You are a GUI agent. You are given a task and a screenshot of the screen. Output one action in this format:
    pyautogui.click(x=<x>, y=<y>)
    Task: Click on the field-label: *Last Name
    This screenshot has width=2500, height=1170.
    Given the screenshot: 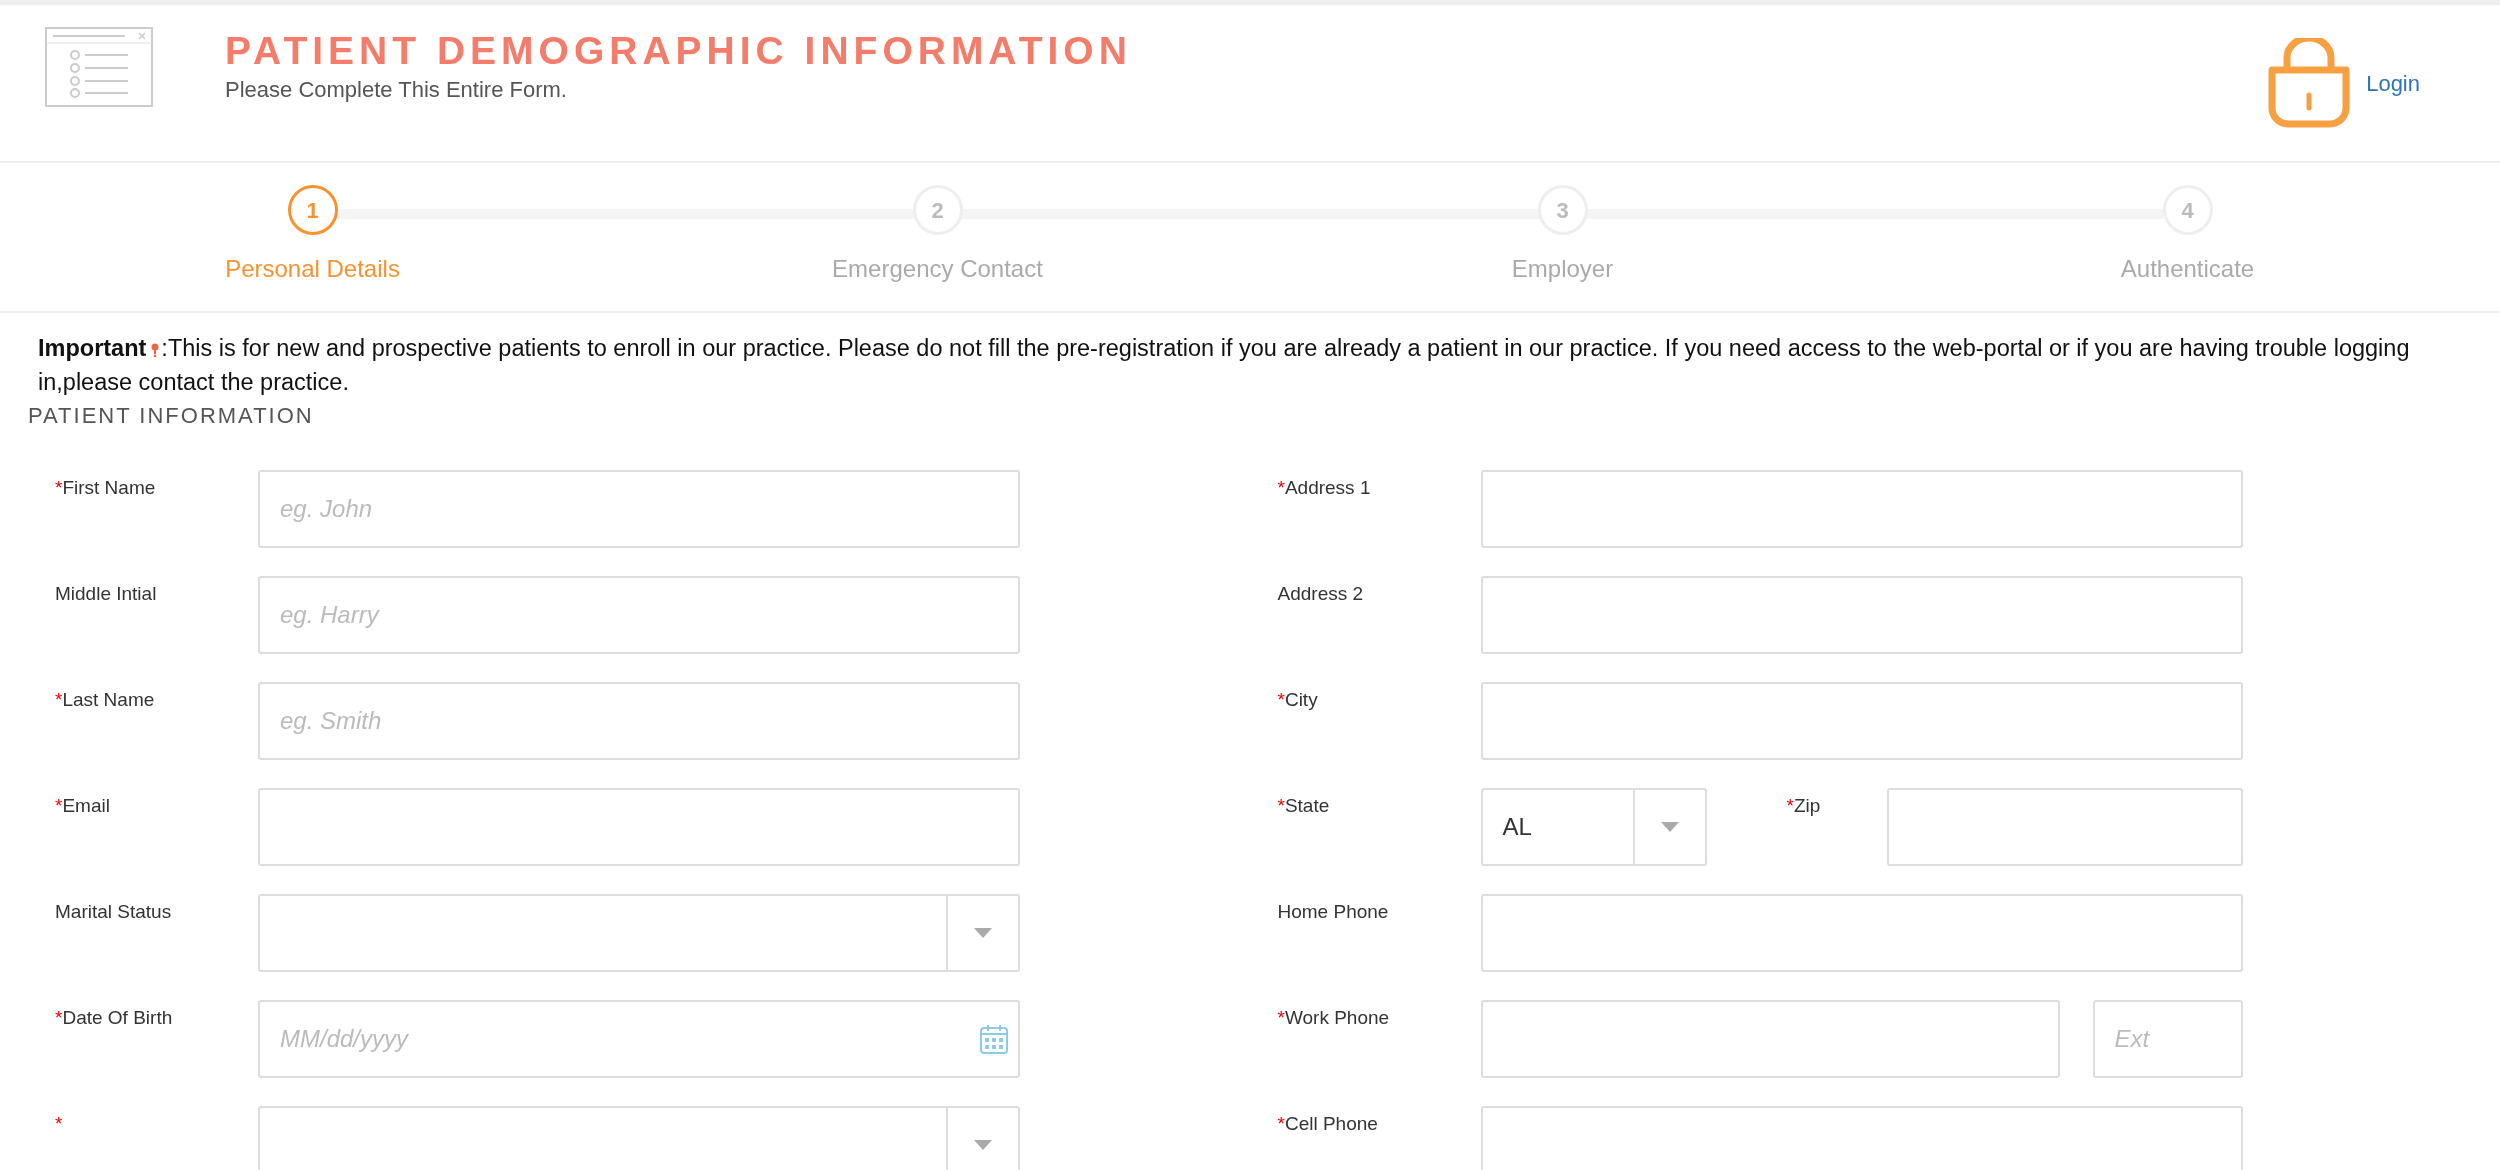 What is the action you would take?
    pyautogui.click(x=105, y=700)
    